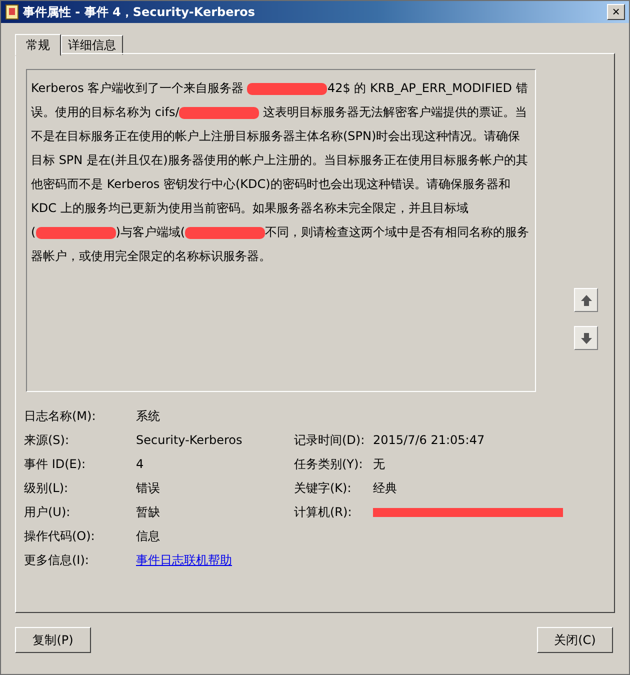 This screenshot has width=630, height=675. Describe the element at coordinates (140, 464) in the screenshot. I see `field-value: 4` at that location.